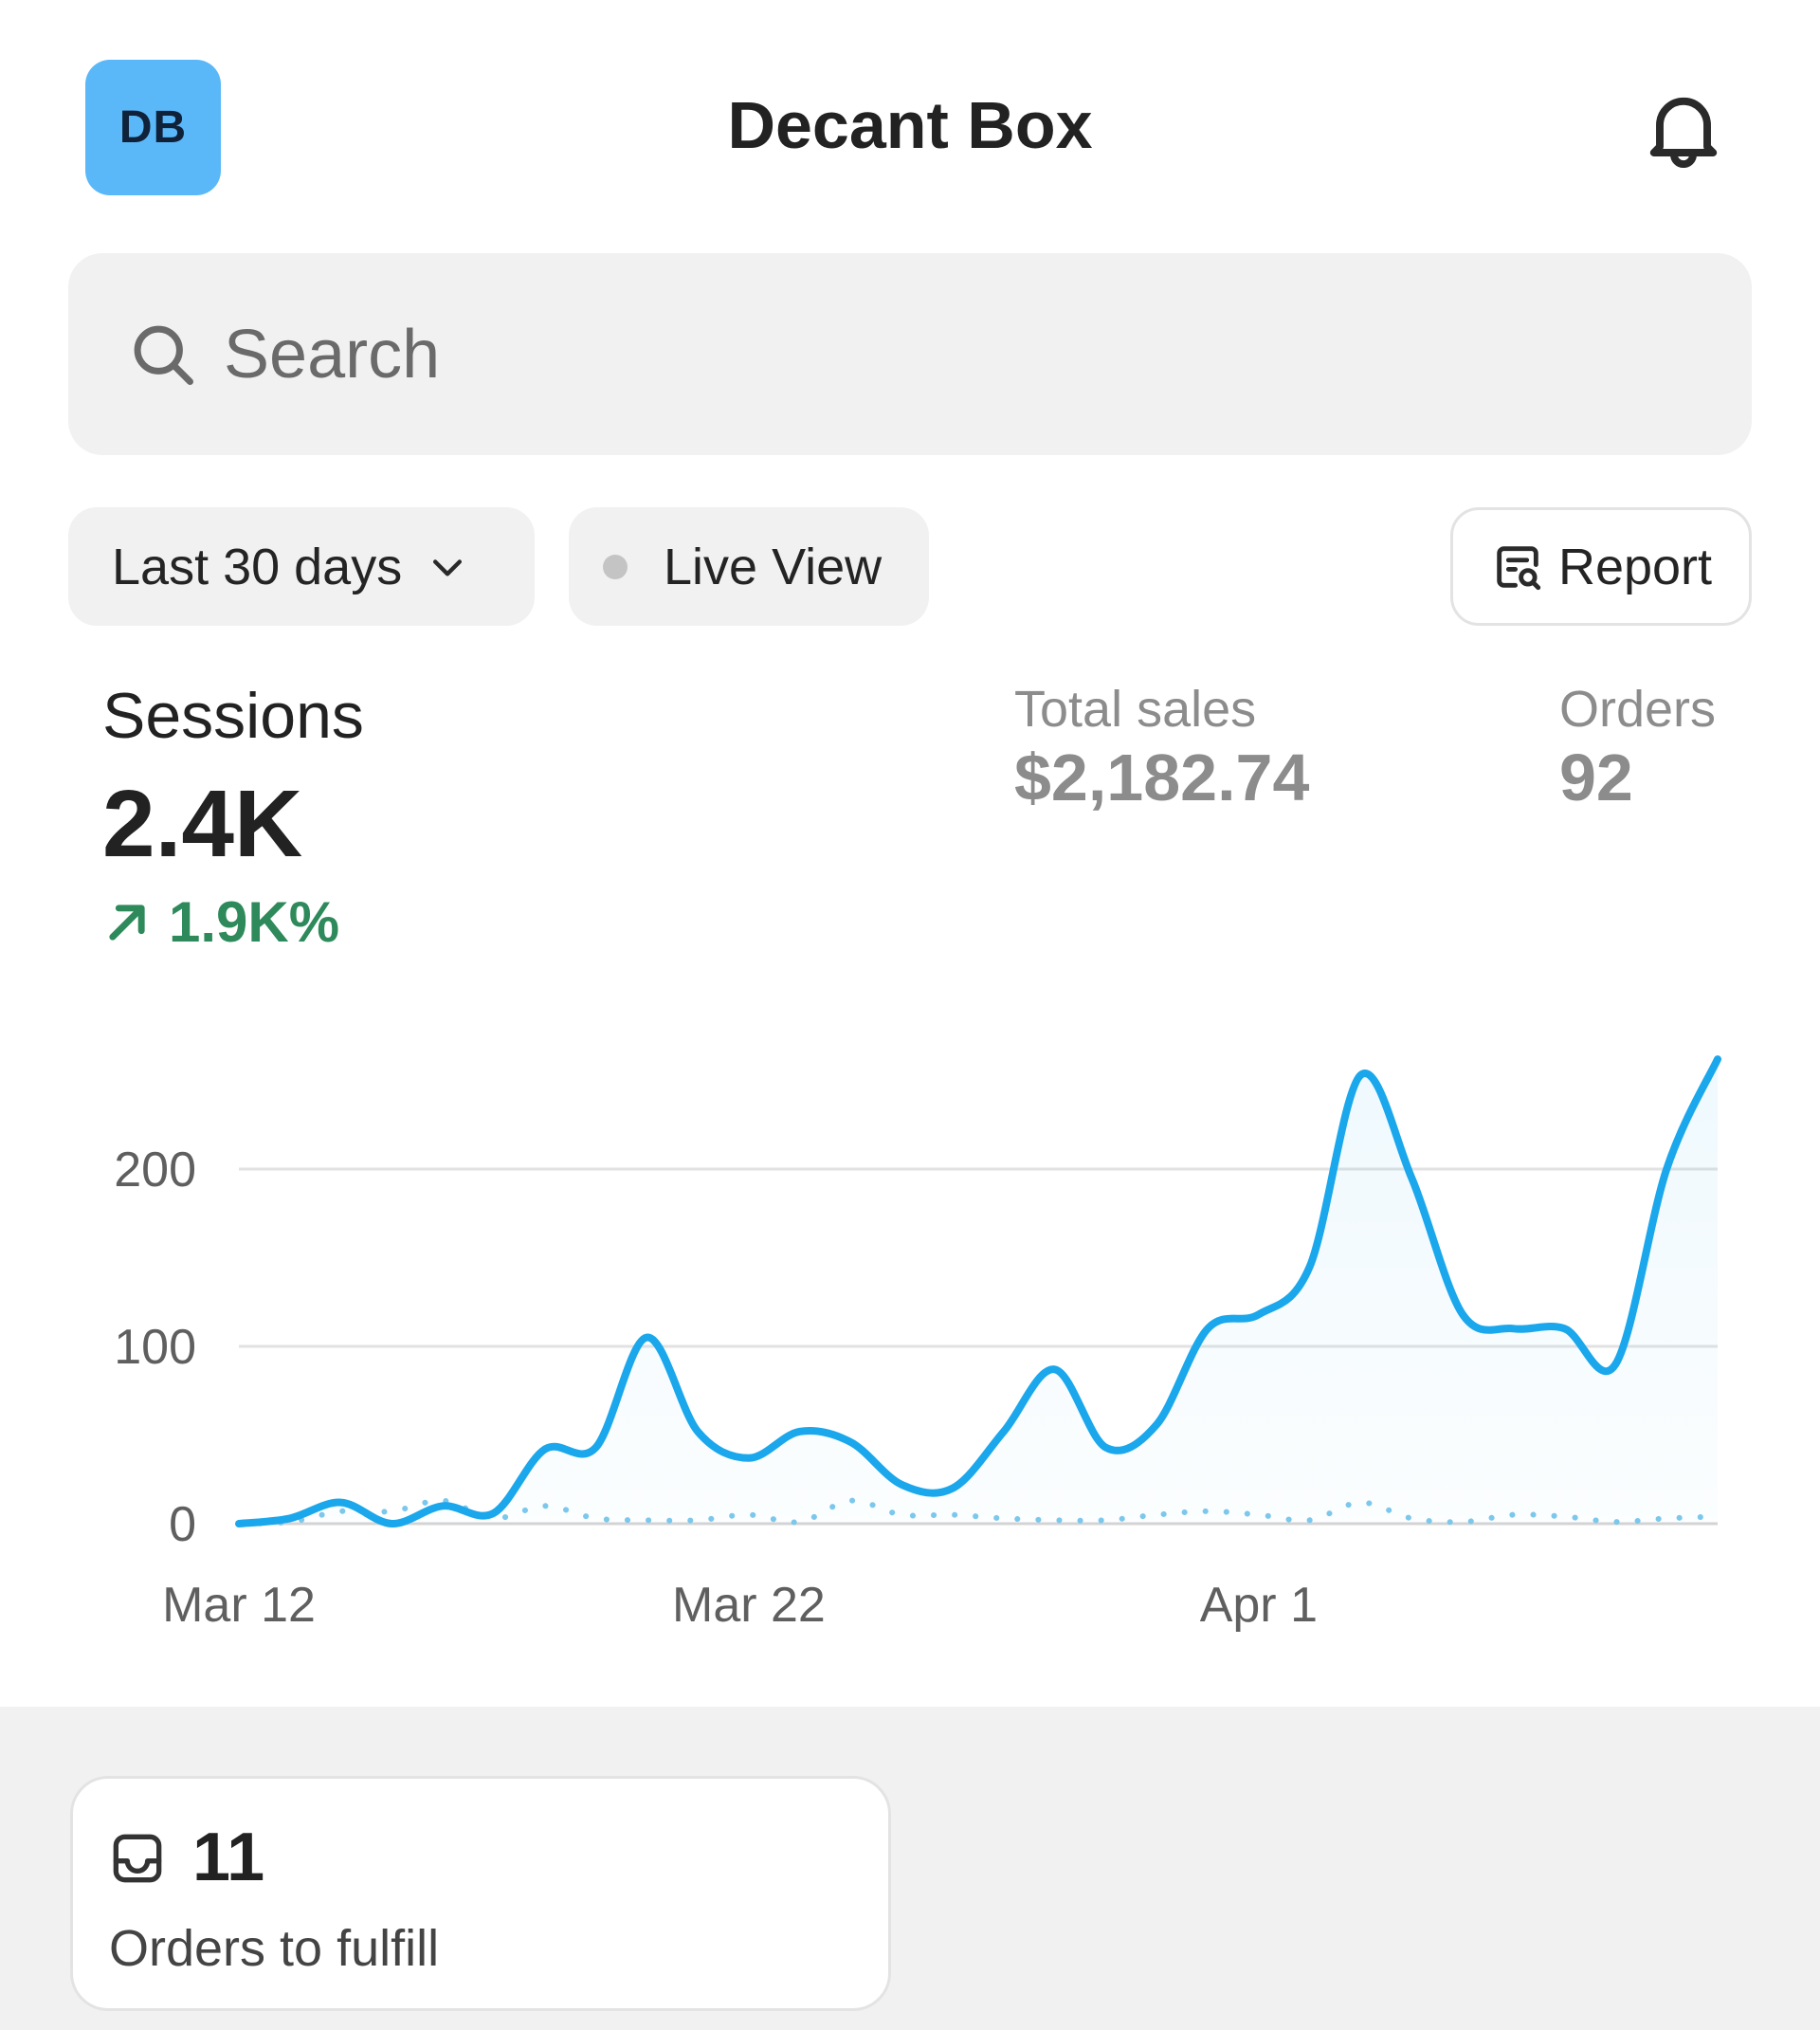 This screenshot has width=1820, height=2030. Describe the element at coordinates (1596, 777) in the screenshot. I see `orders-value: 92` at that location.